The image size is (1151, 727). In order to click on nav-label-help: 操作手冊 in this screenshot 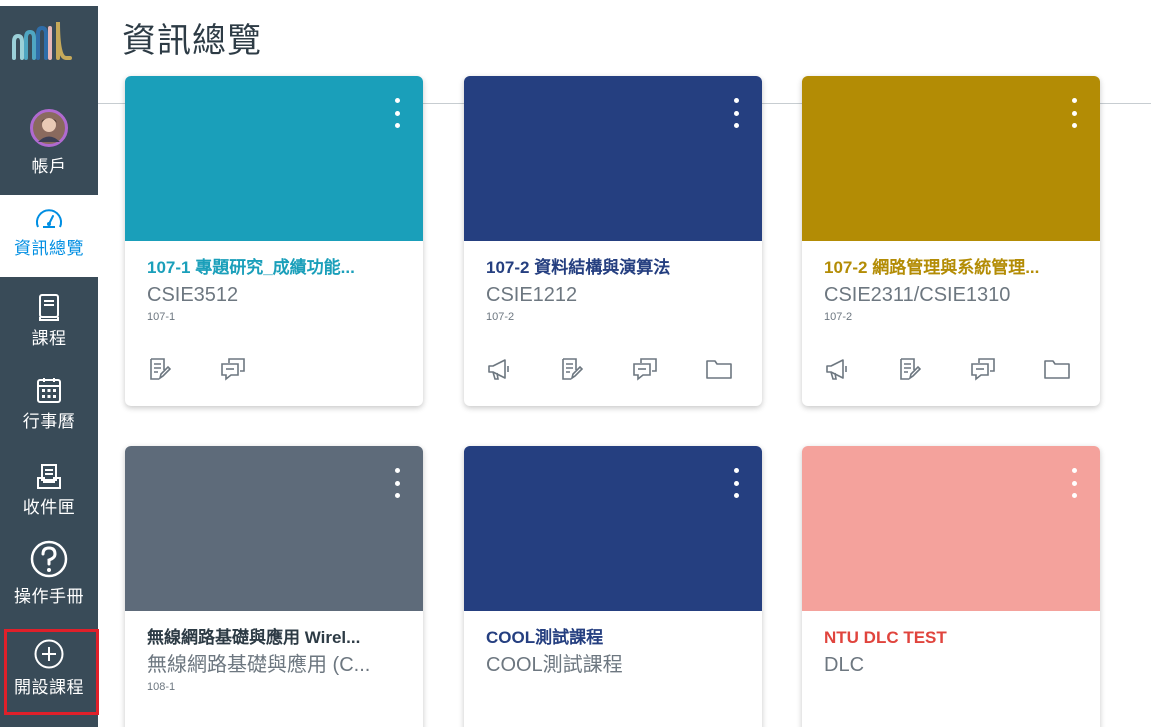, I will do `click(49, 596)`.